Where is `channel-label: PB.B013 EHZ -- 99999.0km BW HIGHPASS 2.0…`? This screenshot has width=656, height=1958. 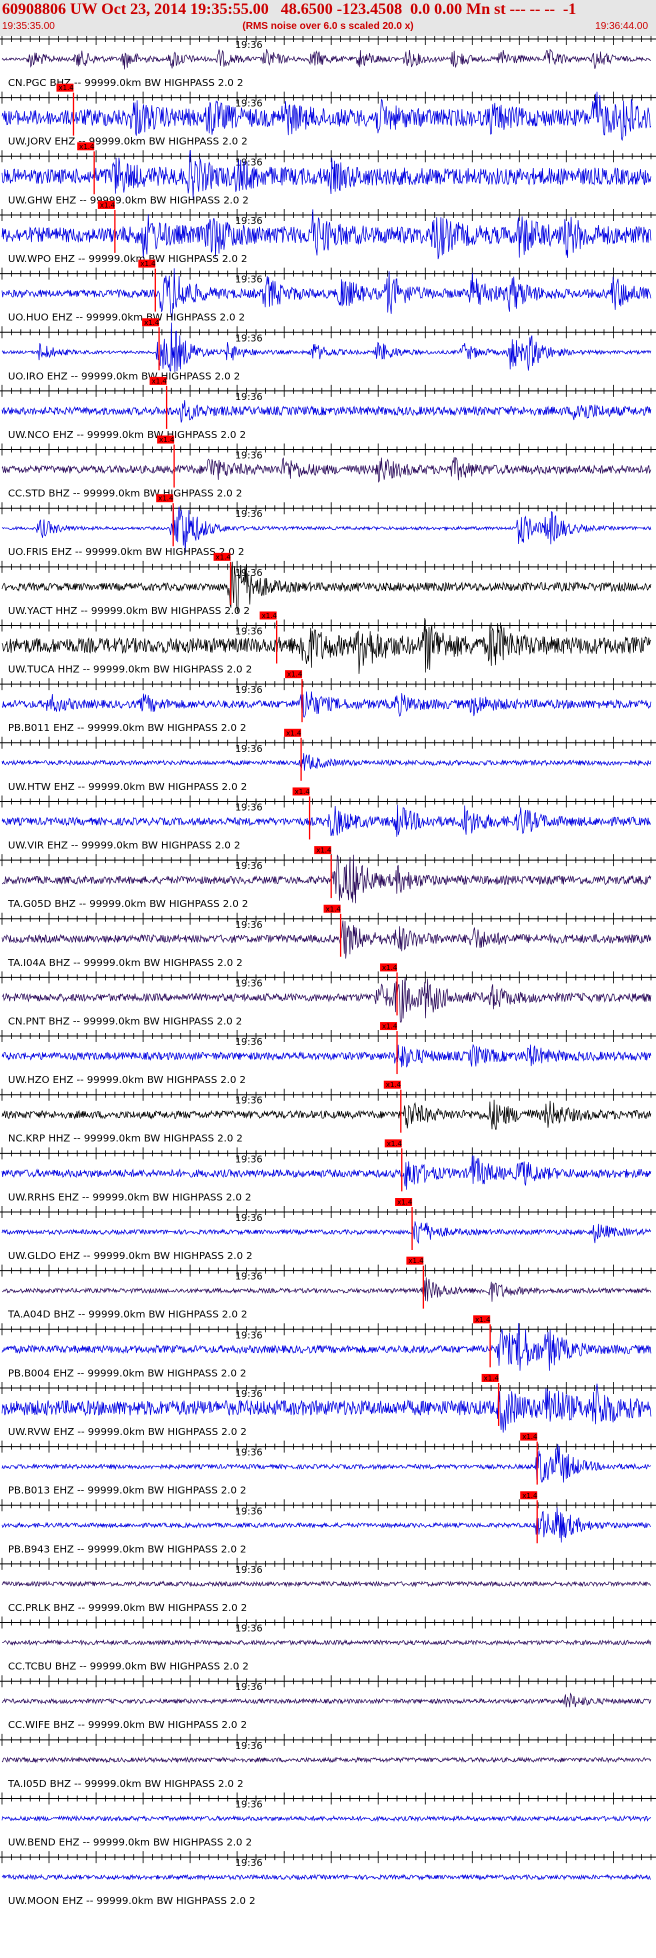
channel-label: PB.B013 EHZ -- 99999.0km BW HIGHPASS 2.0… is located at coordinates (127, 1491).